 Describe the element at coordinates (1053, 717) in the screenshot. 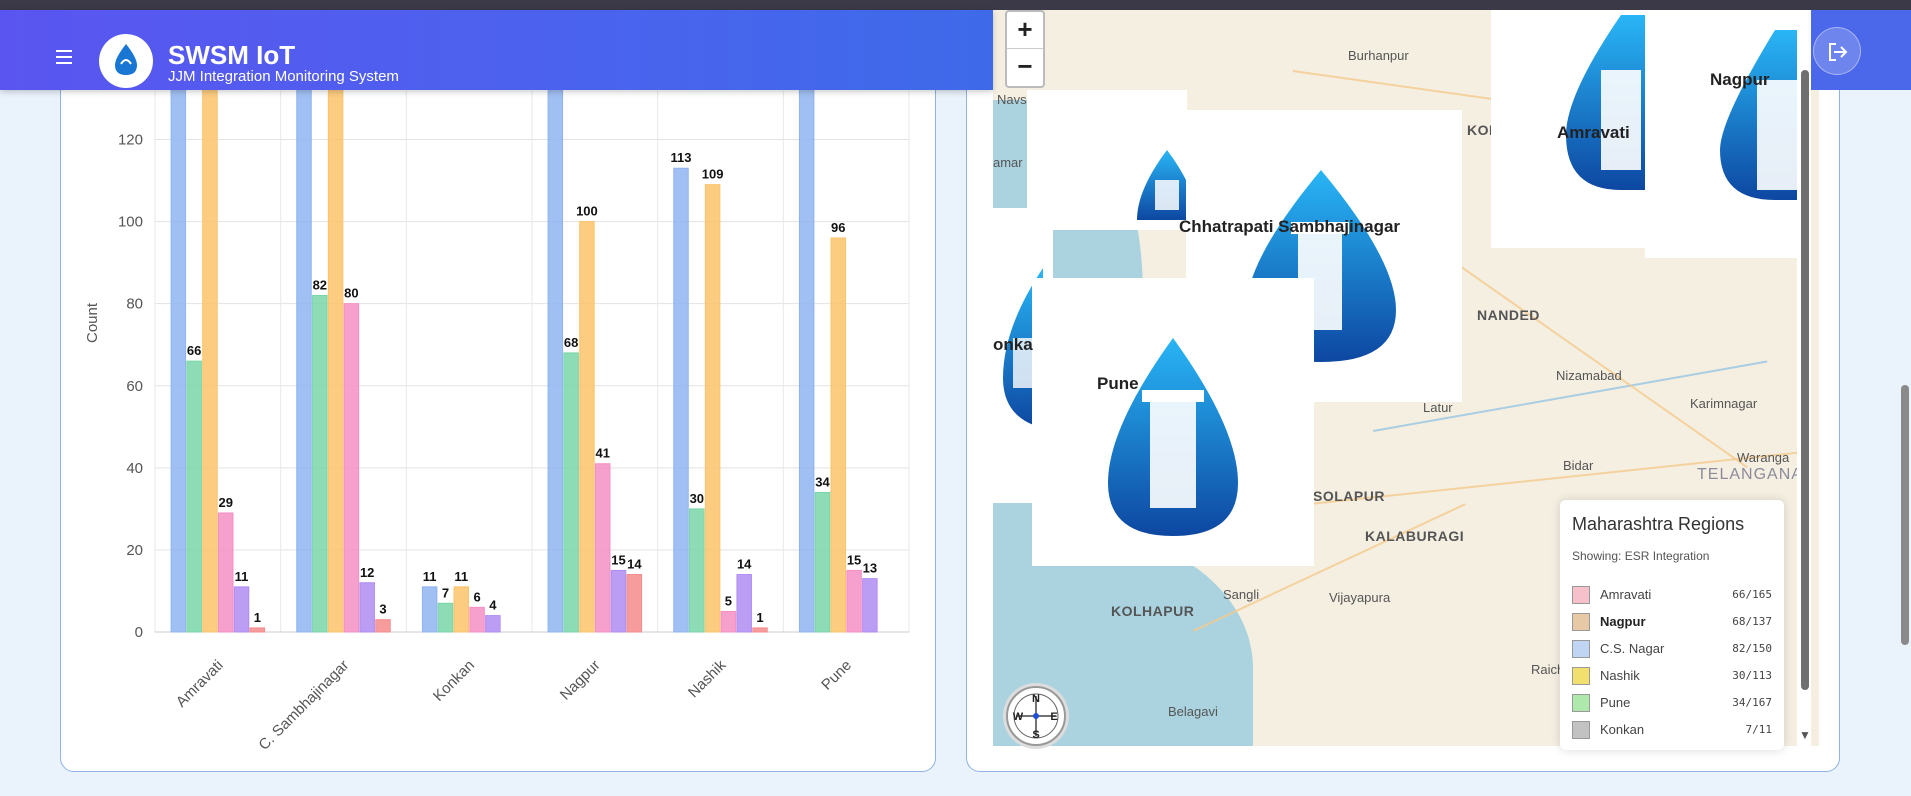

I see `compass-e: E` at that location.